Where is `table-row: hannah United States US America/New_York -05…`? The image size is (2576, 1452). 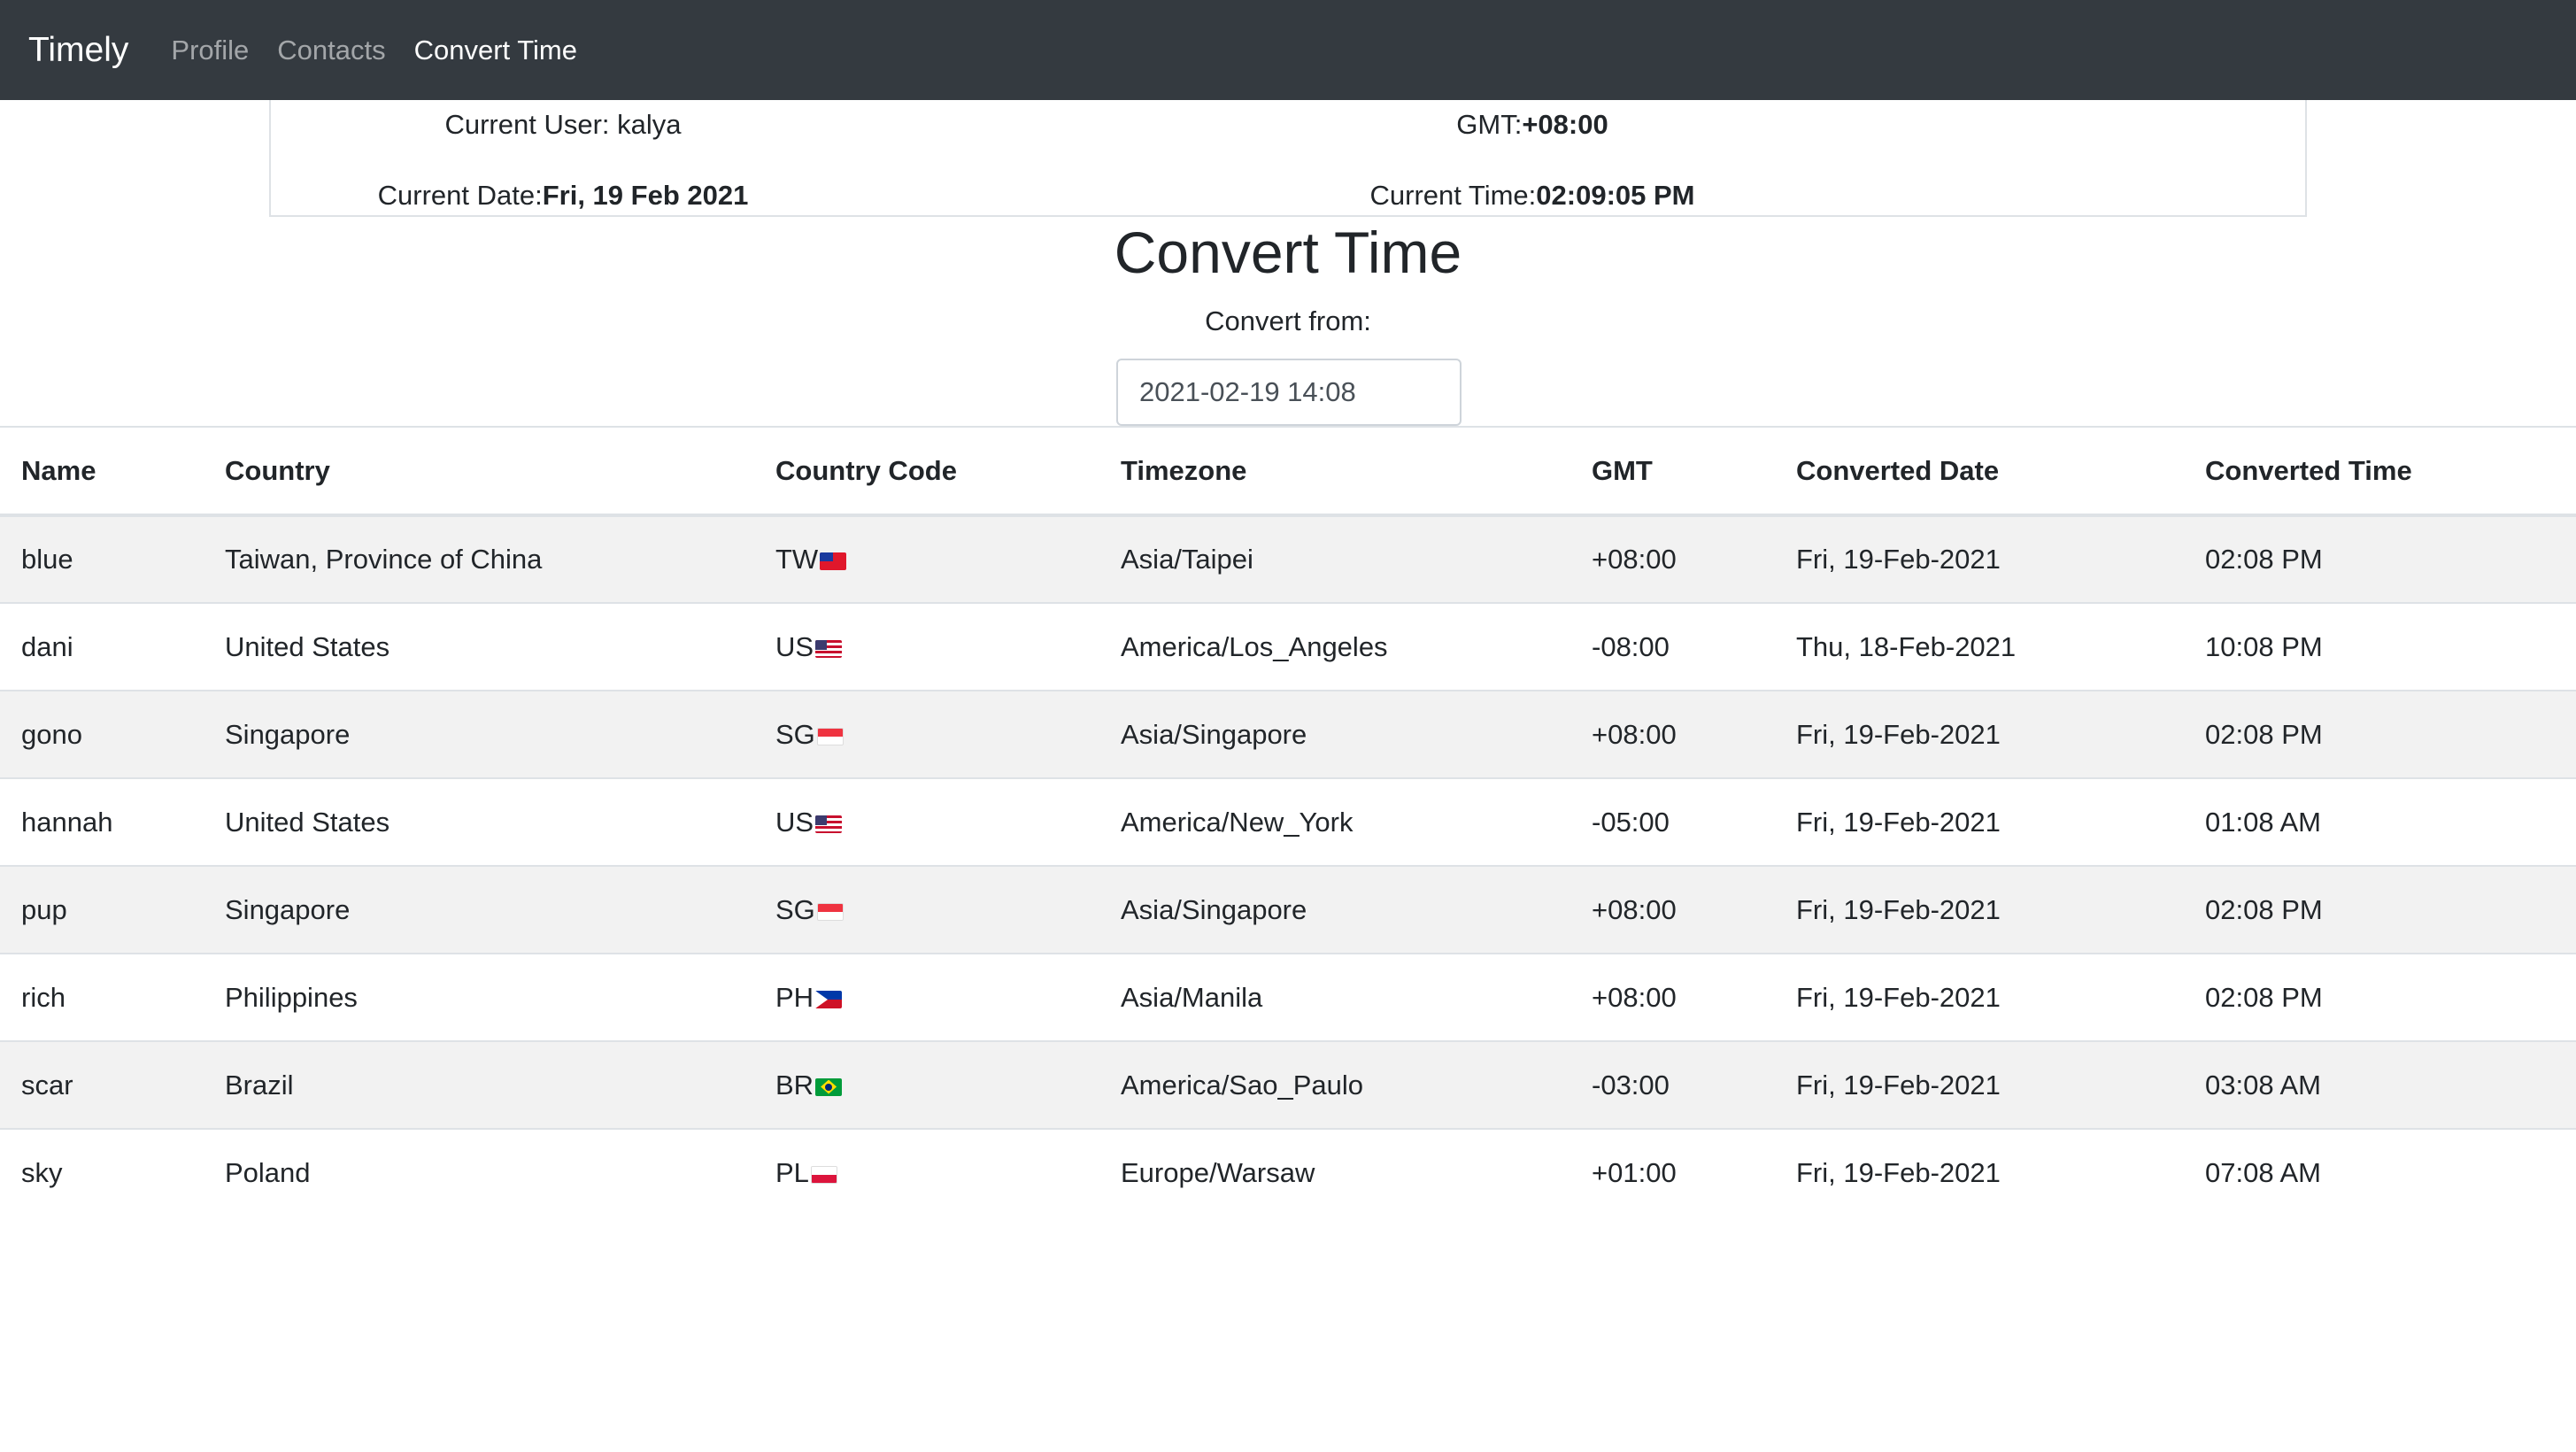 table-row: hannah United States US America/New_York -05… is located at coordinates (1288, 822).